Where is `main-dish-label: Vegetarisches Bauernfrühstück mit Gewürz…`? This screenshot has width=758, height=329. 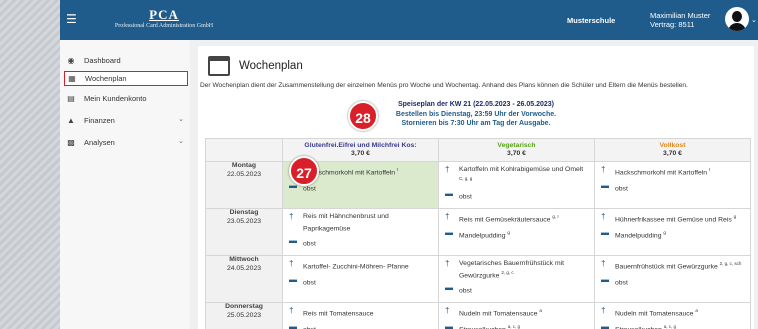
main-dish-label: Vegetarisches Bauernfrühstück mit Gewürz… is located at coordinates (523, 270).